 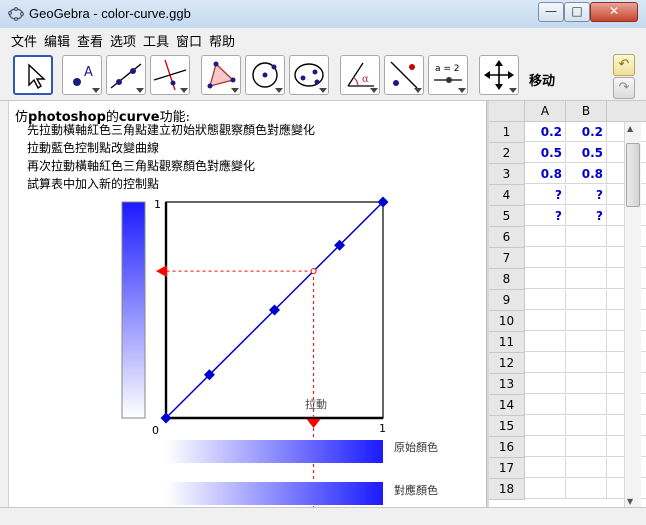 What do you see at coordinates (323, 516) in the screenshot?
I see `status-bar` at bounding box center [323, 516].